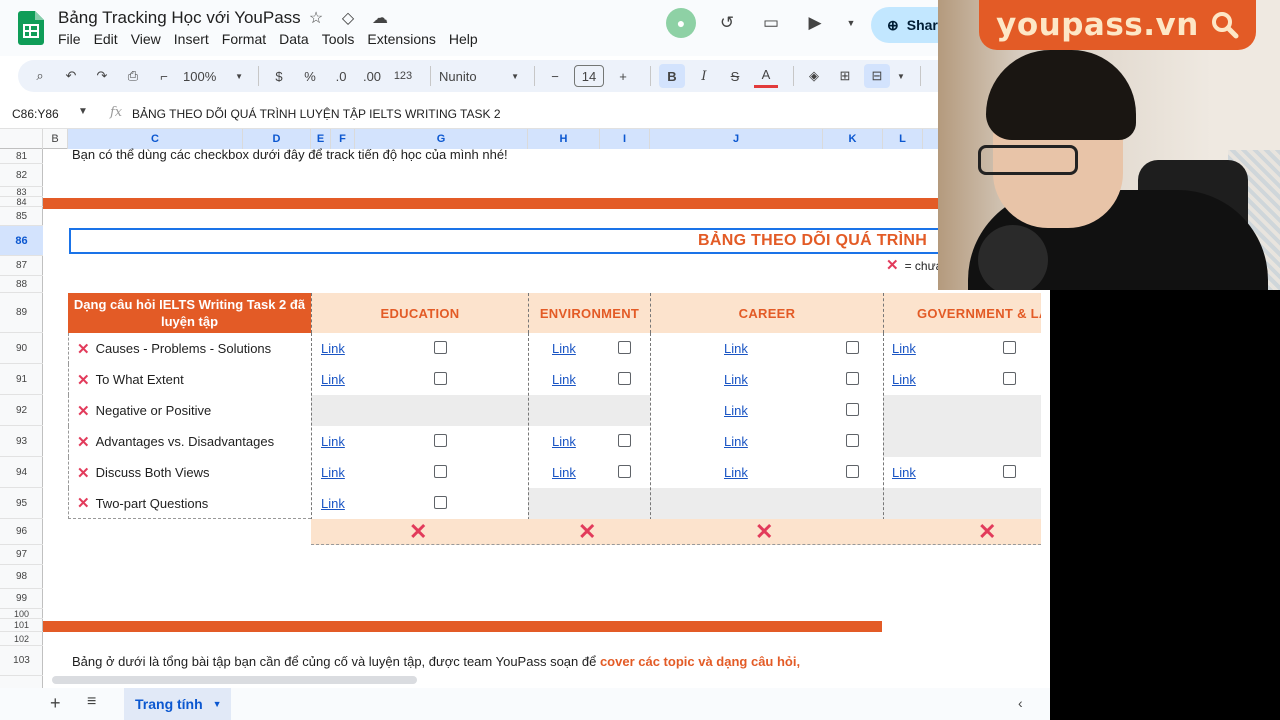 This screenshot has width=1280, height=720. What do you see at coordinates (21, 503) in the screenshot?
I see `row-header: 95` at bounding box center [21, 503].